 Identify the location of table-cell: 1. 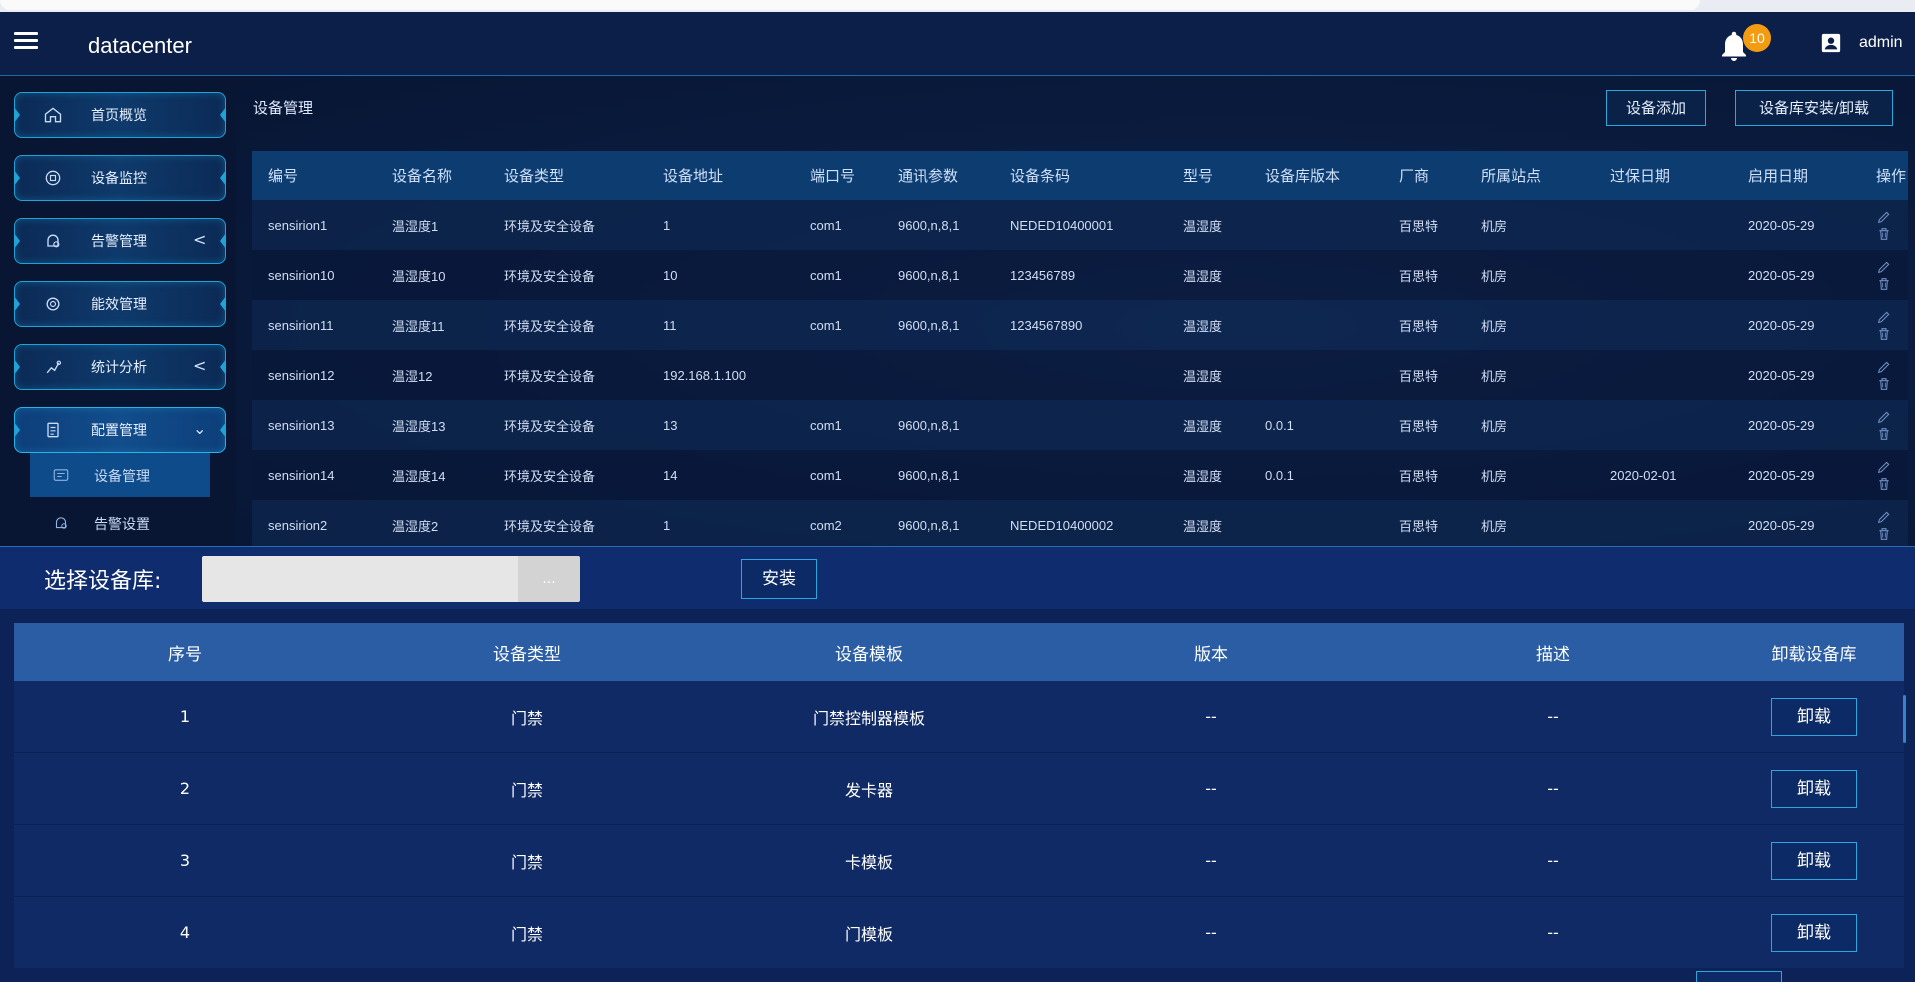
(720, 525).